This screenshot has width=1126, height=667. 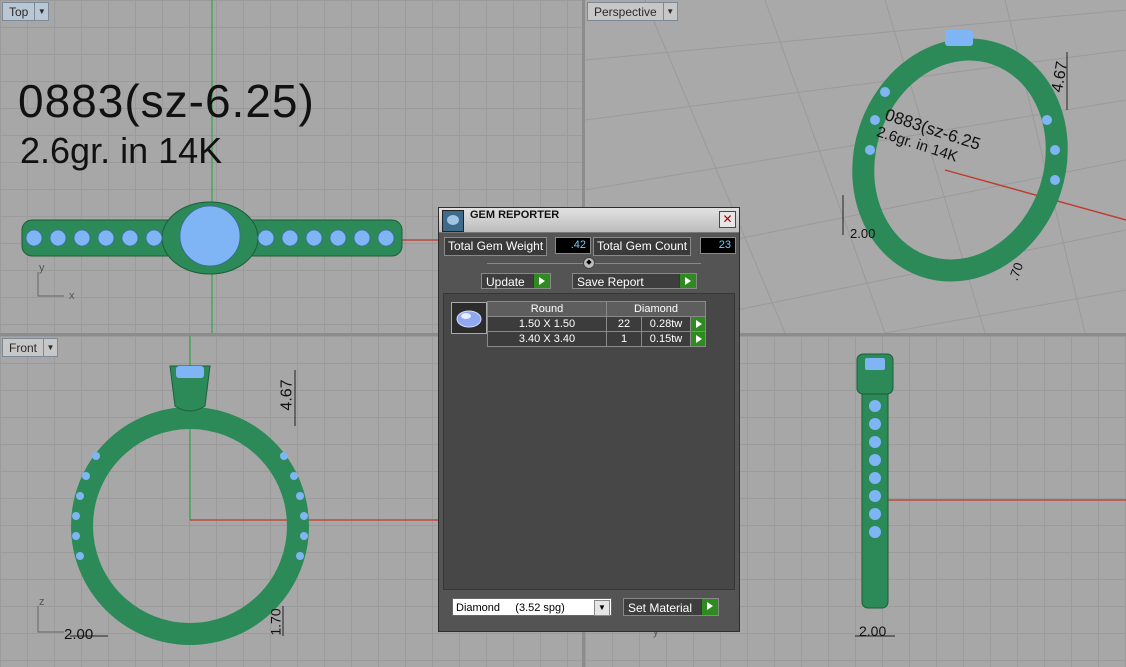 What do you see at coordinates (510, 608) in the screenshot?
I see `material-select-value: Diamond (3.52 spg)` at bounding box center [510, 608].